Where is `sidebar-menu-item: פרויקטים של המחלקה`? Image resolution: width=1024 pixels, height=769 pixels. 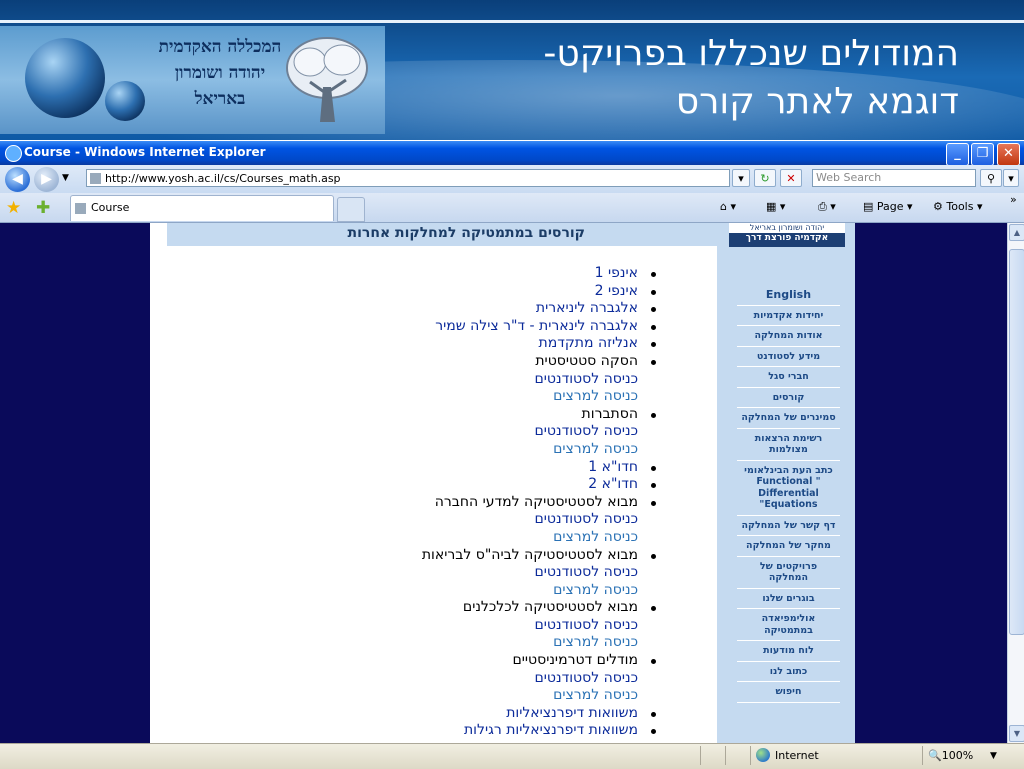
sidebar-menu-item: פרויקטים של המחלקה is located at coordinates (788, 573).